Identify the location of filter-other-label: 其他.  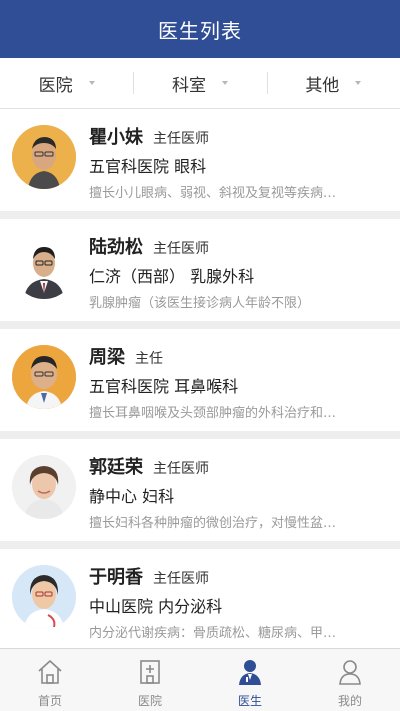
(322, 85).